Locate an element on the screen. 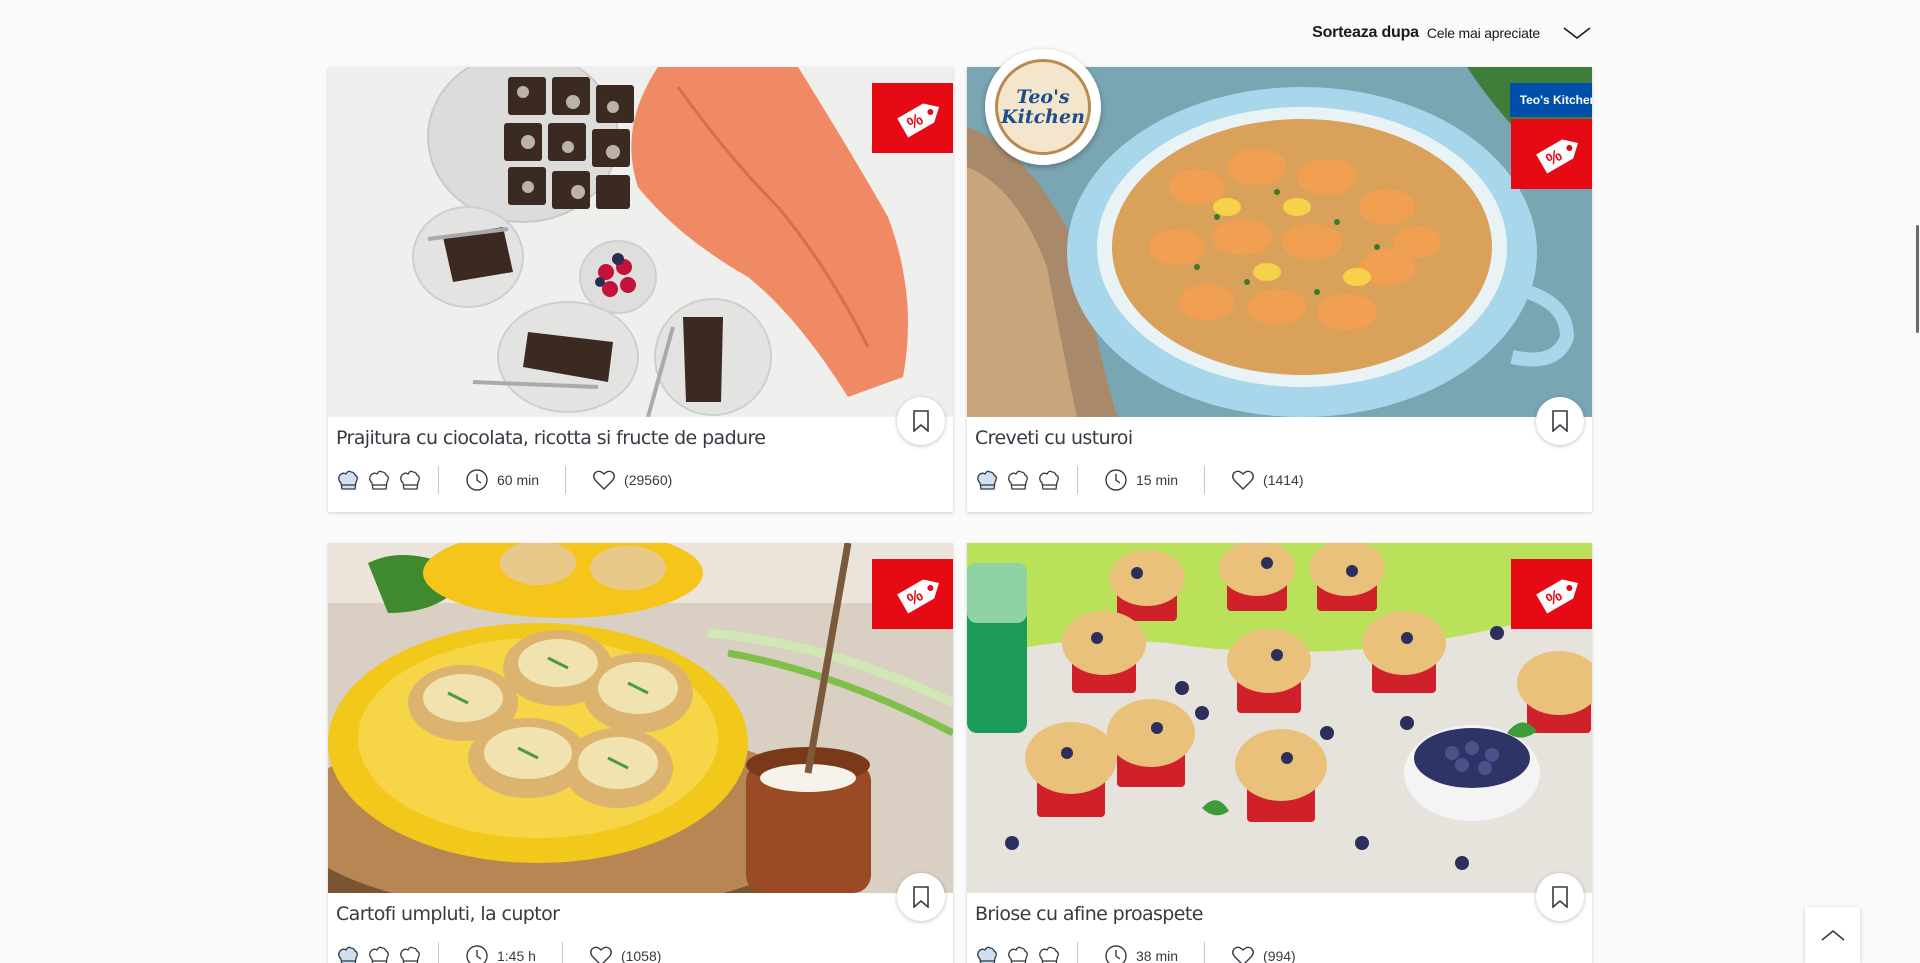  recipe-card: % Briose cu afine proaspete 38 min (994) is located at coordinates (1279, 753).